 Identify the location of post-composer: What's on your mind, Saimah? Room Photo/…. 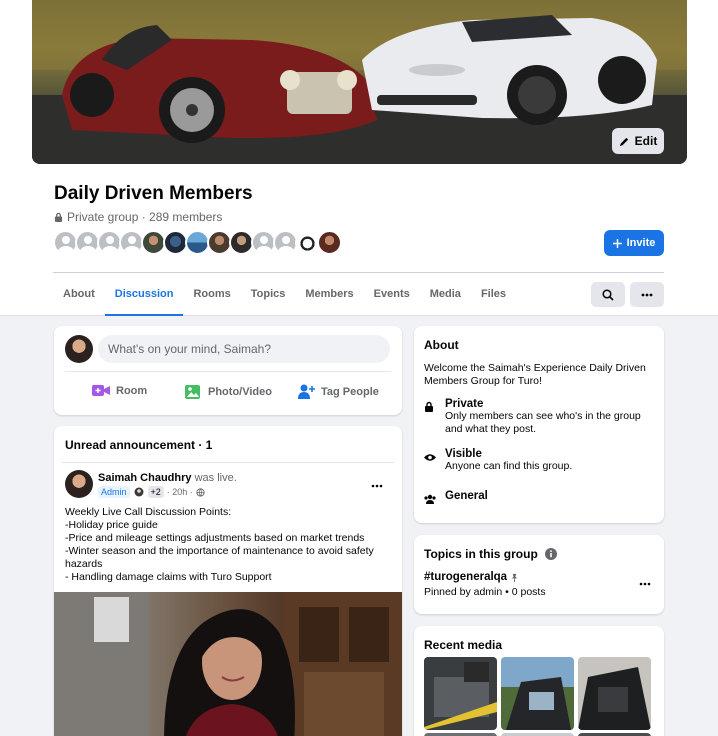
(228, 370).